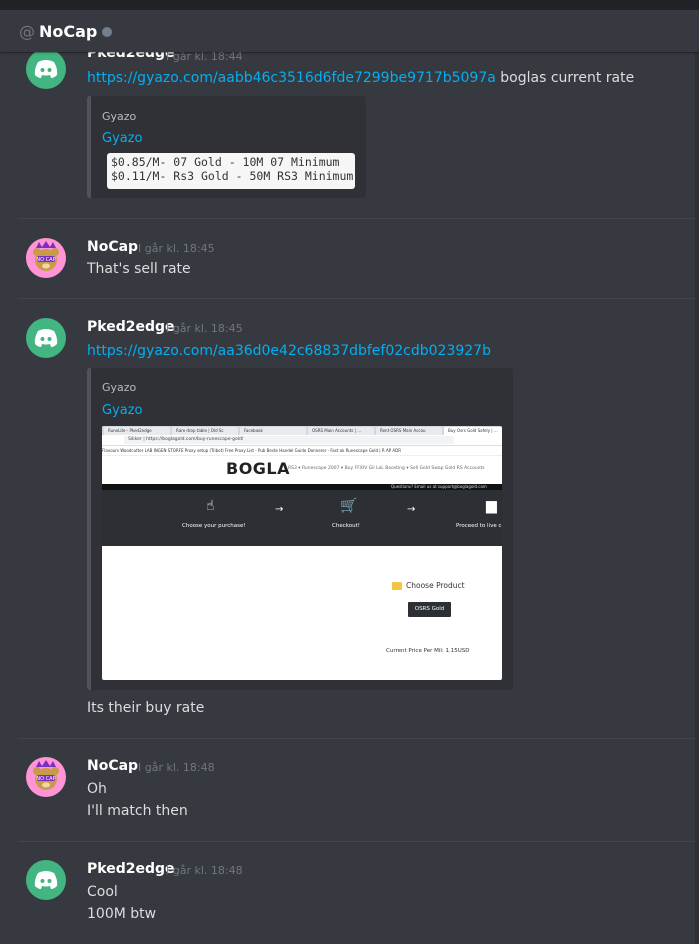  I want to click on window-top-bar, so click(349, 5).